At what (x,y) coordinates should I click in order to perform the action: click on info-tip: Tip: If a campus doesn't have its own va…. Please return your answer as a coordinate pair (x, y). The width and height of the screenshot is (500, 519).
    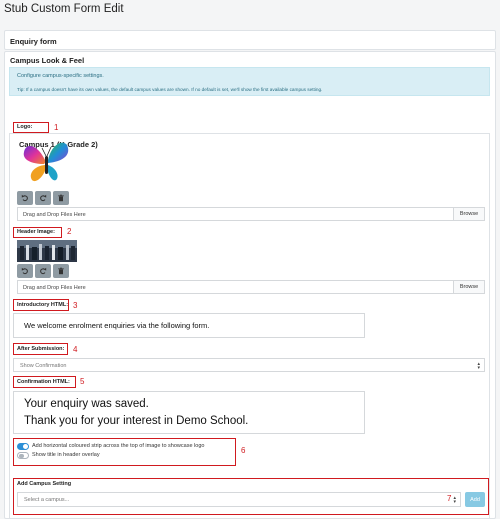
    Looking at the image, I should click on (170, 89).